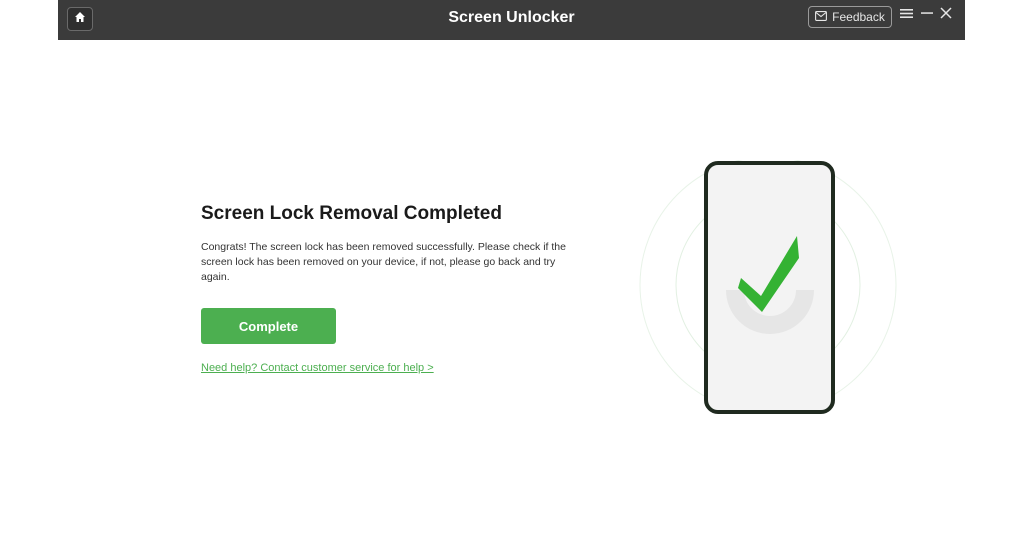 This screenshot has height=536, width=1024. What do you see at coordinates (511, 20) in the screenshot?
I see `title-bar: Screen Unlocker Feedback` at bounding box center [511, 20].